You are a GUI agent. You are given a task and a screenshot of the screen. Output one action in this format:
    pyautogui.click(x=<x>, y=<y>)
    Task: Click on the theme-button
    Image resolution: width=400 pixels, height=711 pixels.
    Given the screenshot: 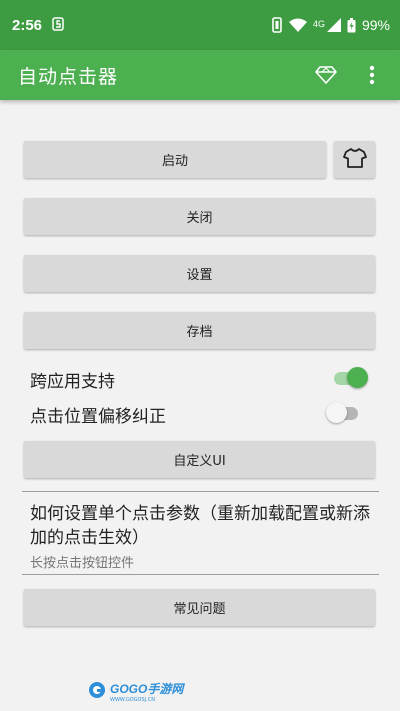 What is the action you would take?
    pyautogui.click(x=354, y=159)
    